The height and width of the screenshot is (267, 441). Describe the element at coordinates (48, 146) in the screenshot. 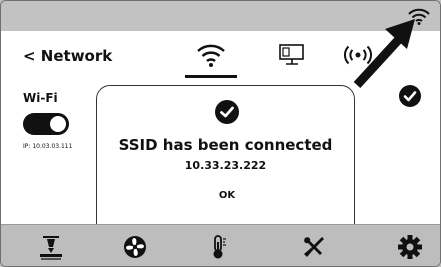

I see `ip-address-label: IP: 10.03.03.111` at that location.